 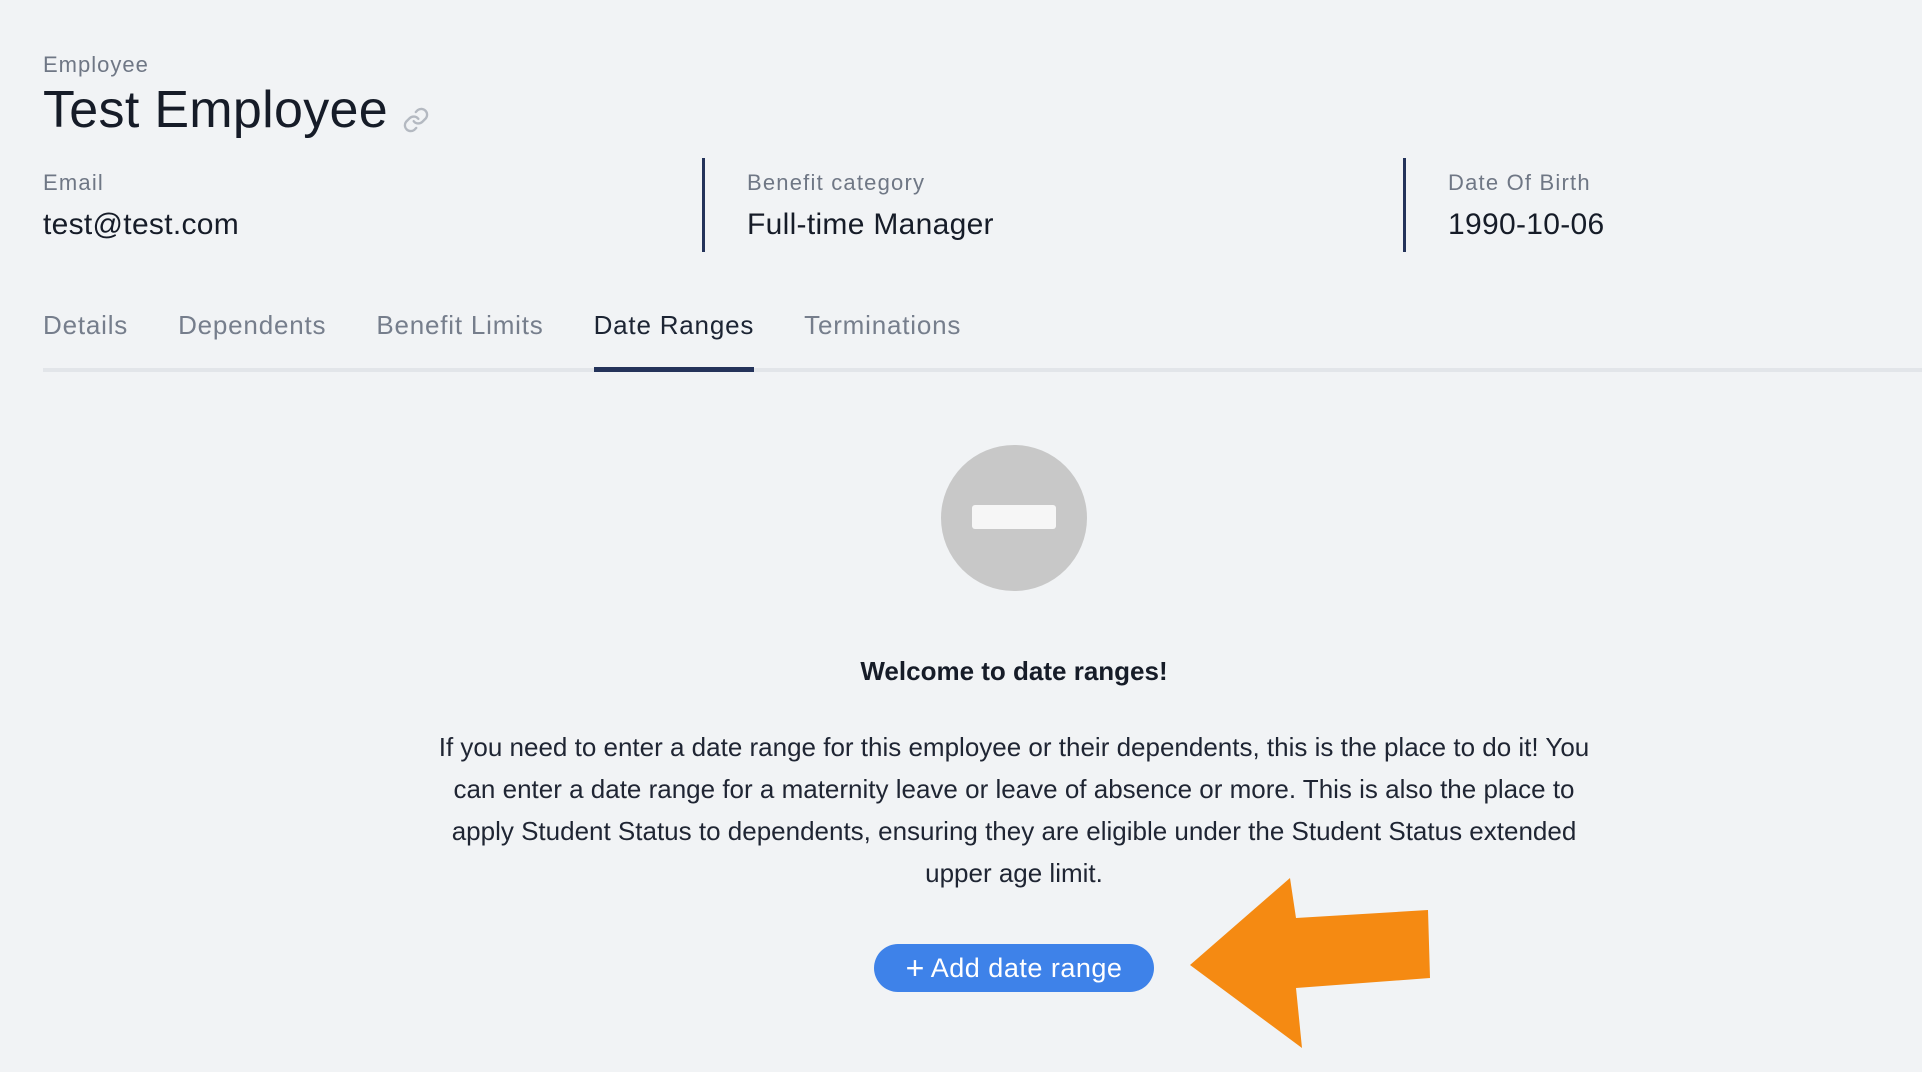 I want to click on tab-details: Details, so click(x=85, y=334).